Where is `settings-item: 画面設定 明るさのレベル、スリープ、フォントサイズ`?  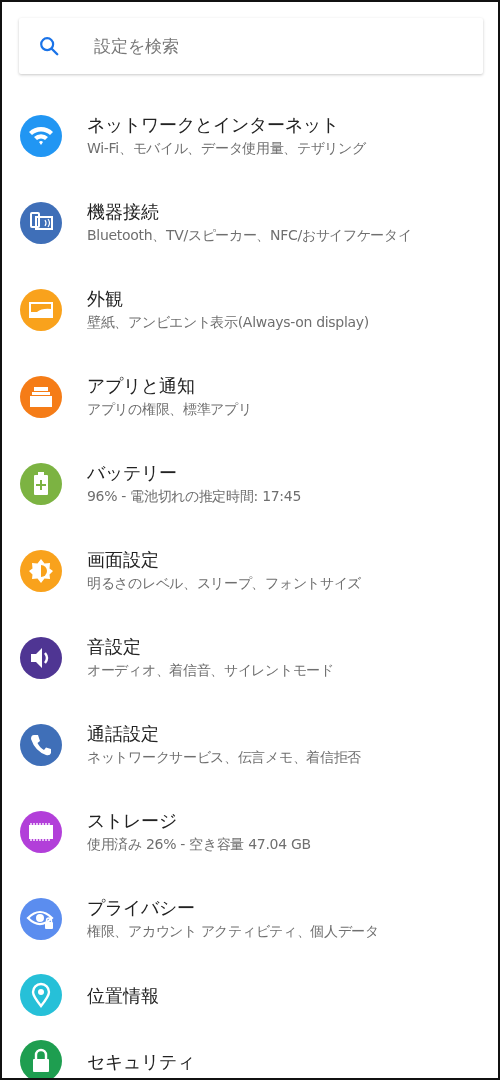
settings-item: 画面設定 明るさのレベル、スリープ、フォントサイズ is located at coordinates (250, 570).